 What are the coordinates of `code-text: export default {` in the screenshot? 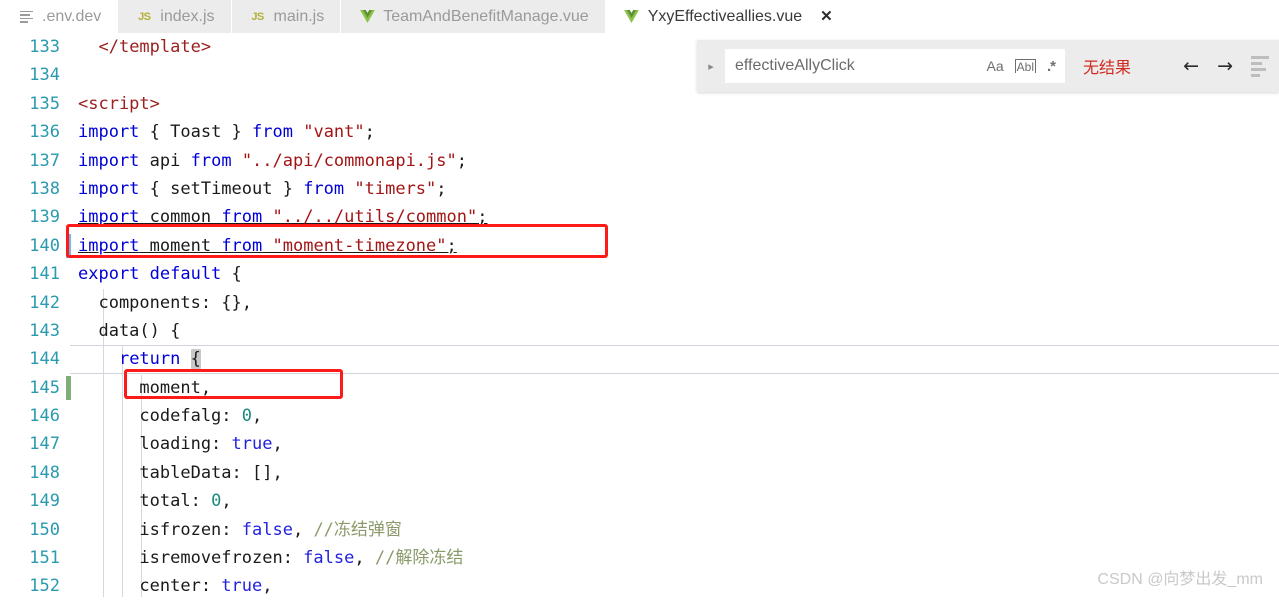 It's located at (669, 274).